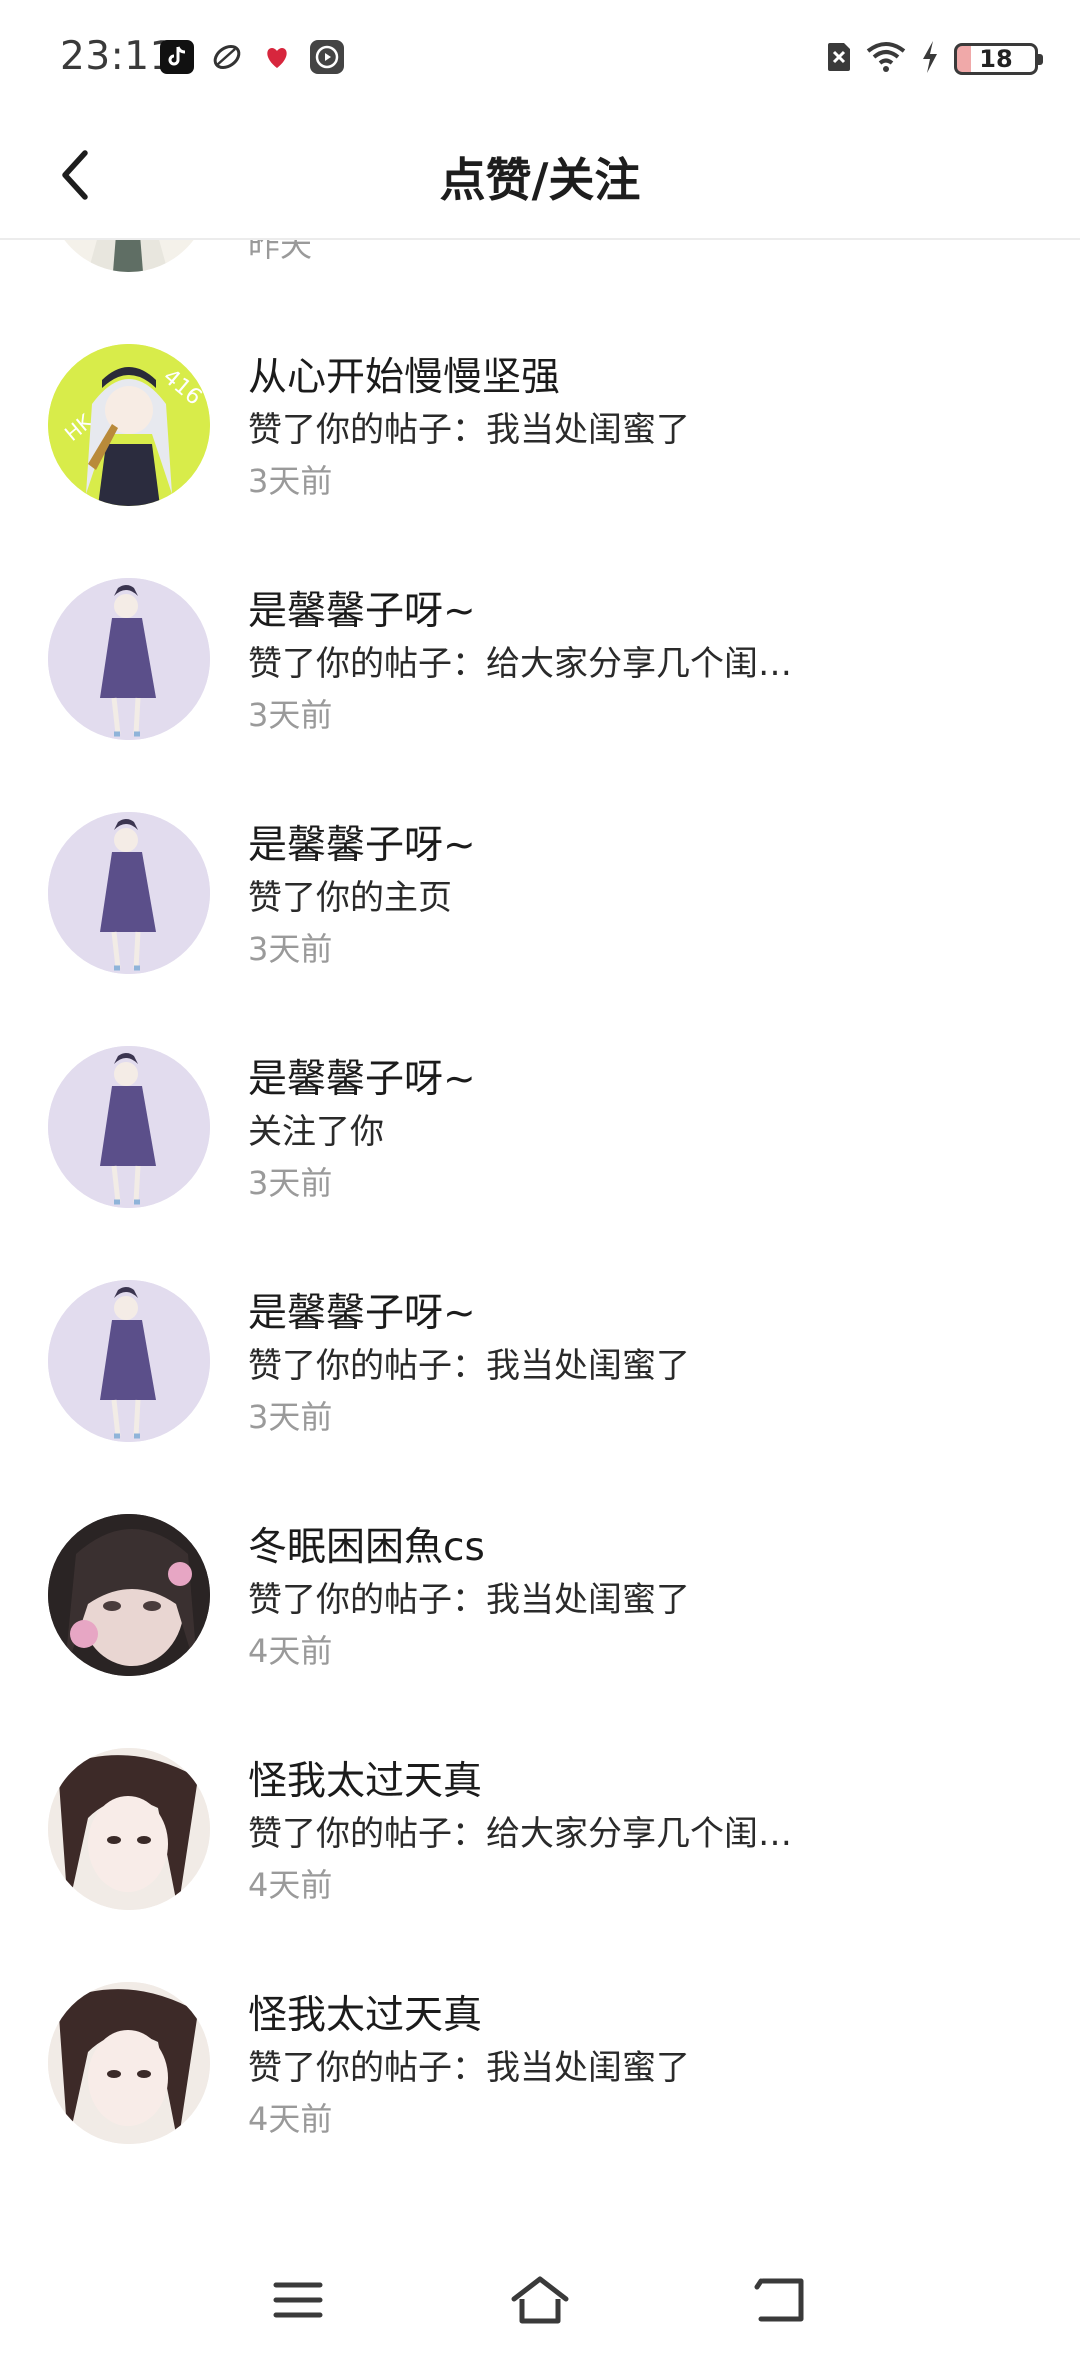 The height and width of the screenshot is (2376, 1080). I want to click on leaf-app-icon, so click(227, 57).